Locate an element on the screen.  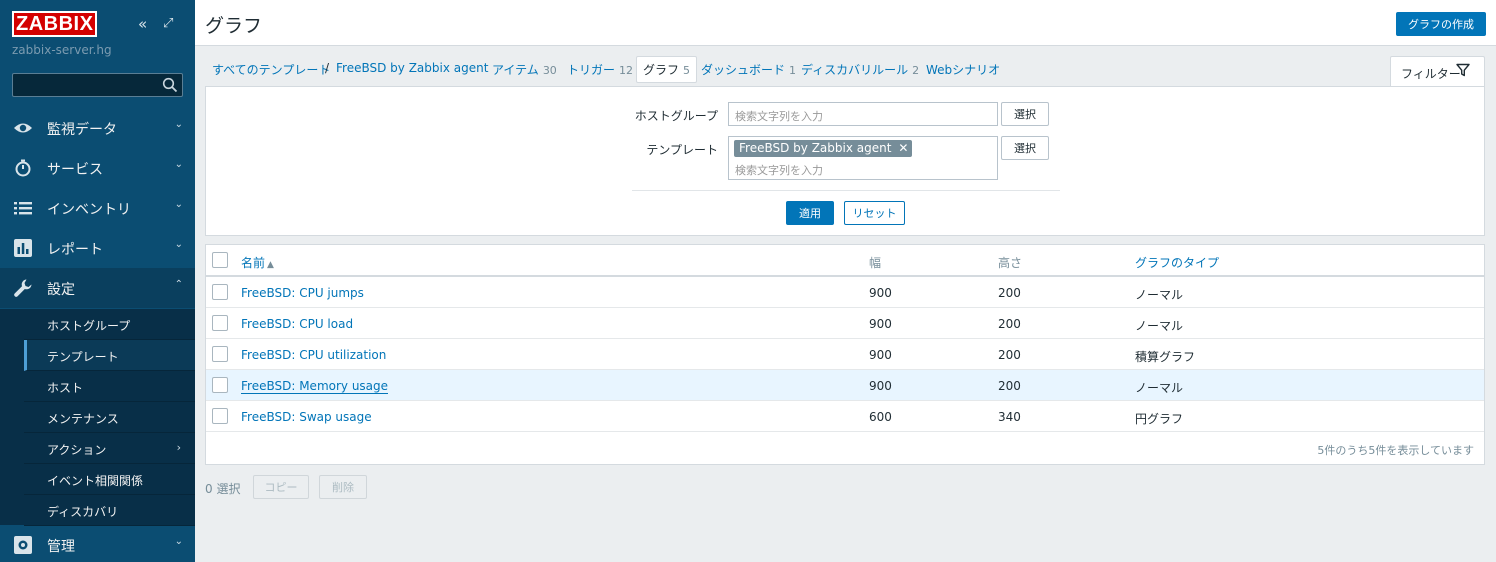
submenu-item-host-groups: ホストグループ is located at coordinates (109, 324).